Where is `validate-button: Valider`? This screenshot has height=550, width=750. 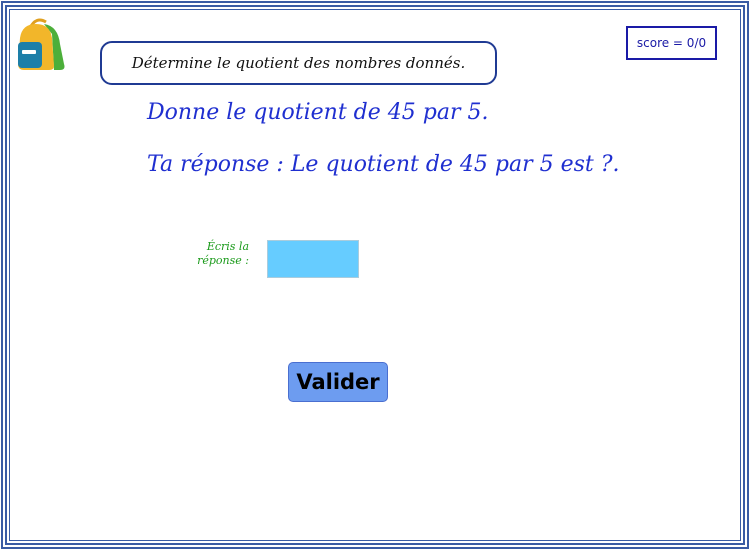 validate-button: Valider is located at coordinates (338, 382).